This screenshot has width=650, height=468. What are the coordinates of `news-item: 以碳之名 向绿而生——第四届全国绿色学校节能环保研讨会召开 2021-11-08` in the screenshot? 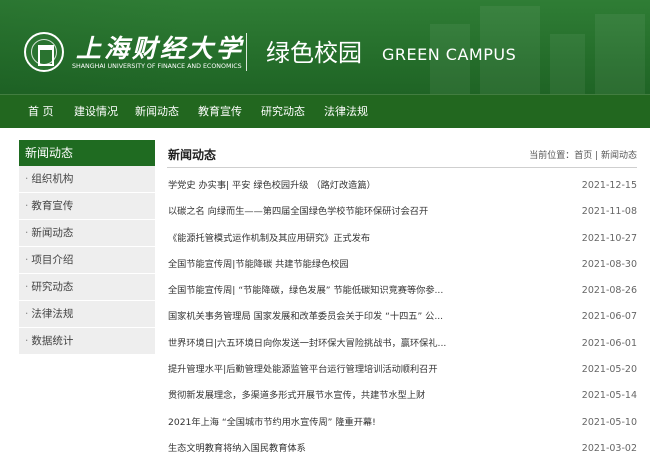 It's located at (402, 218).